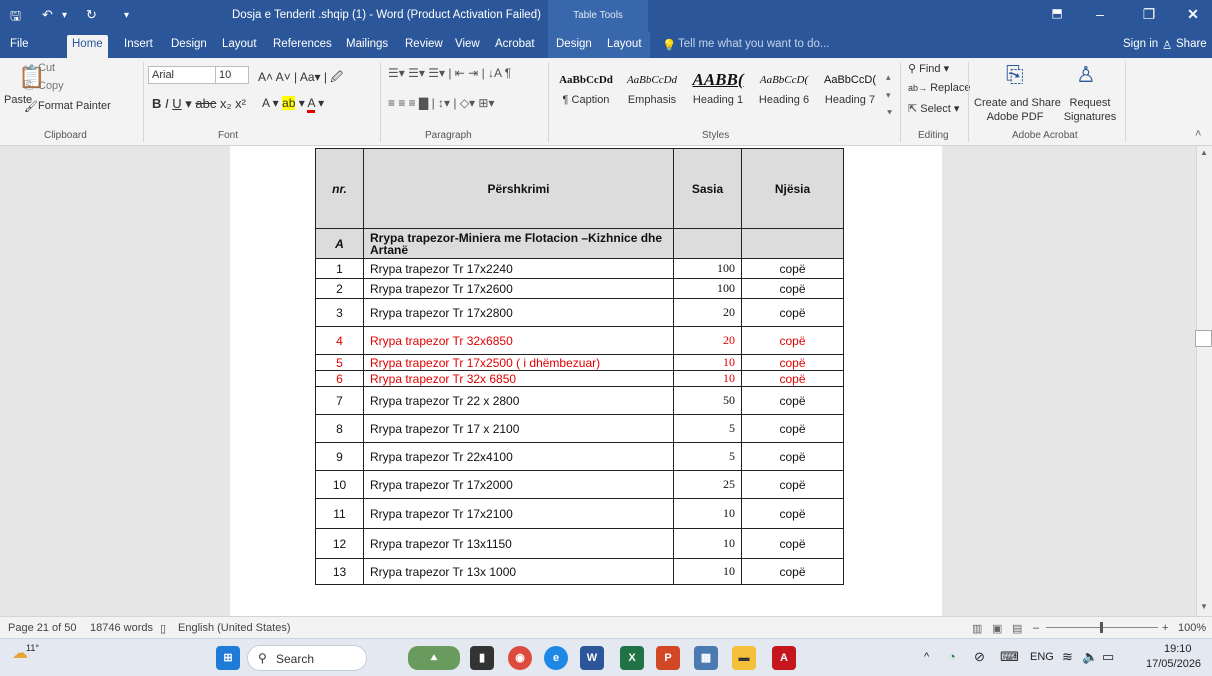 The image size is (1212, 676). I want to click on clock-time: 19:10, so click(1178, 649).